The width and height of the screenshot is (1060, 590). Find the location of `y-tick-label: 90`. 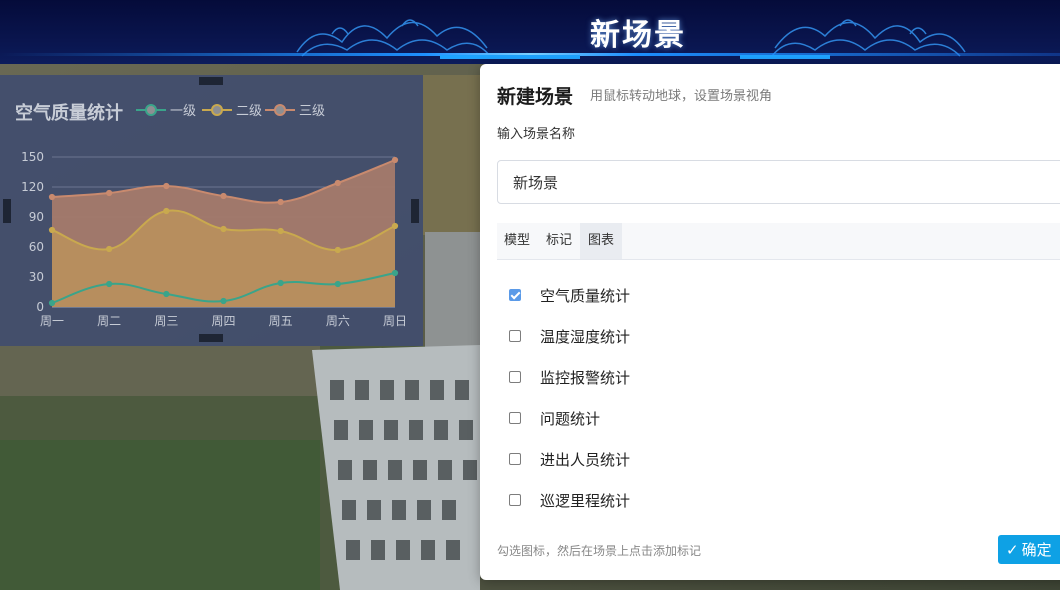

y-tick-label: 90 is located at coordinates (36, 217).